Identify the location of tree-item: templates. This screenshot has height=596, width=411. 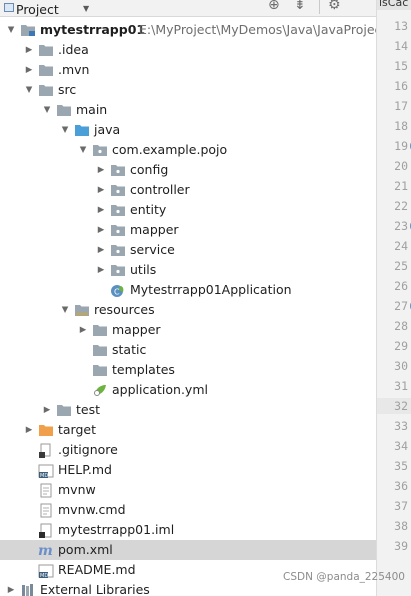
(188, 370).